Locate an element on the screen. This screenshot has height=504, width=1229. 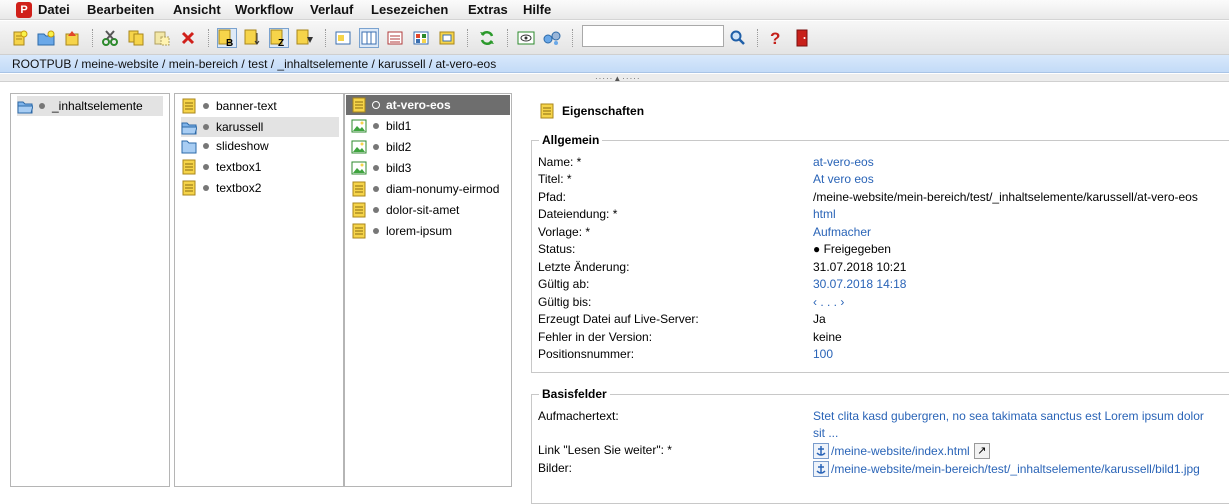
list-item: textbox2 is located at coordinates (260, 188).